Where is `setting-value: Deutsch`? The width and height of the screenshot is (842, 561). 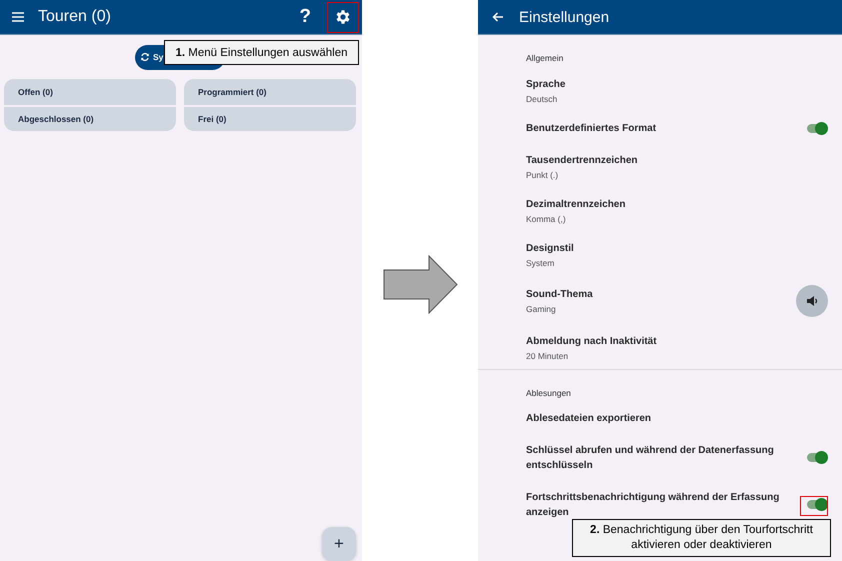 setting-value: Deutsch is located at coordinates (542, 99).